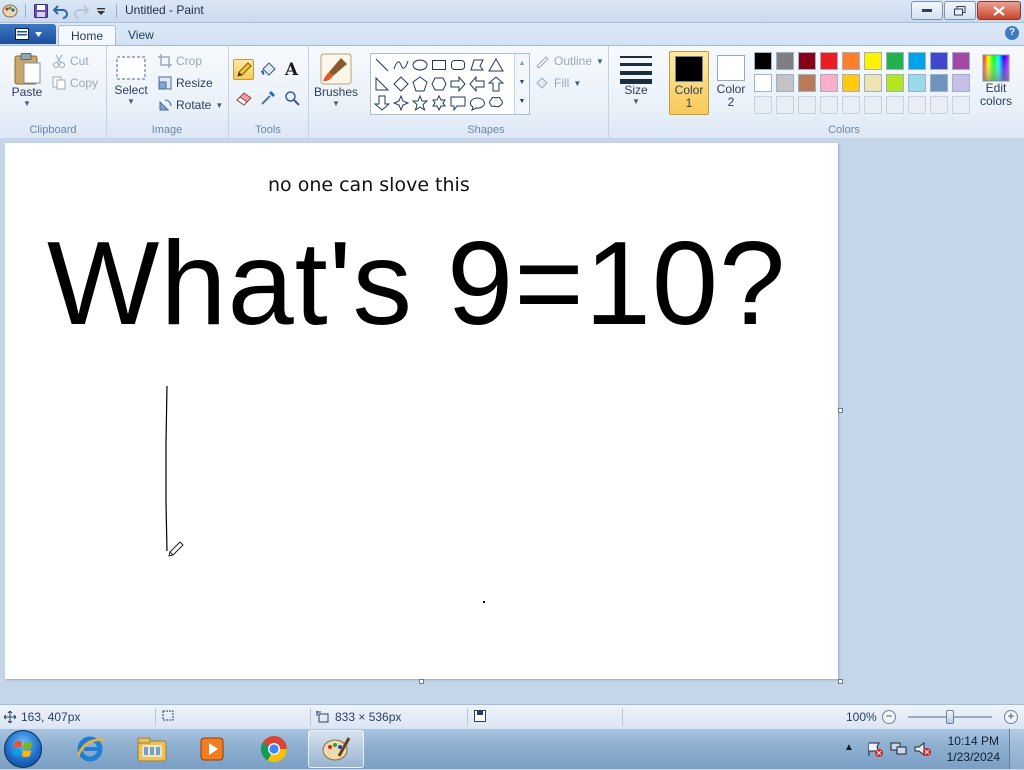 The height and width of the screenshot is (770, 1024). What do you see at coordinates (889, 717) in the screenshot?
I see `zoom-out-button: −` at bounding box center [889, 717].